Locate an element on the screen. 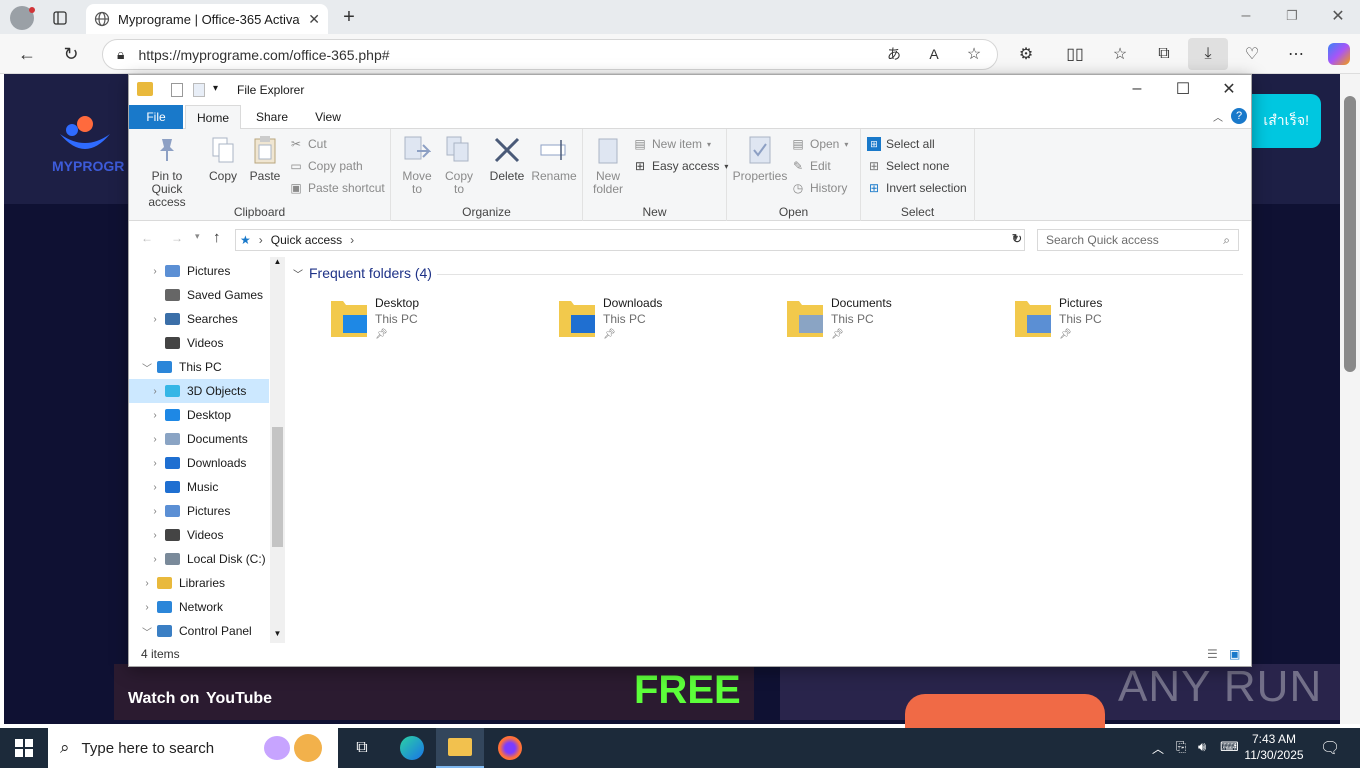 The image size is (1360, 768). explorer-title-bar: ▾ File Explorer – ☐ ✕ is located at coordinates (690, 90).